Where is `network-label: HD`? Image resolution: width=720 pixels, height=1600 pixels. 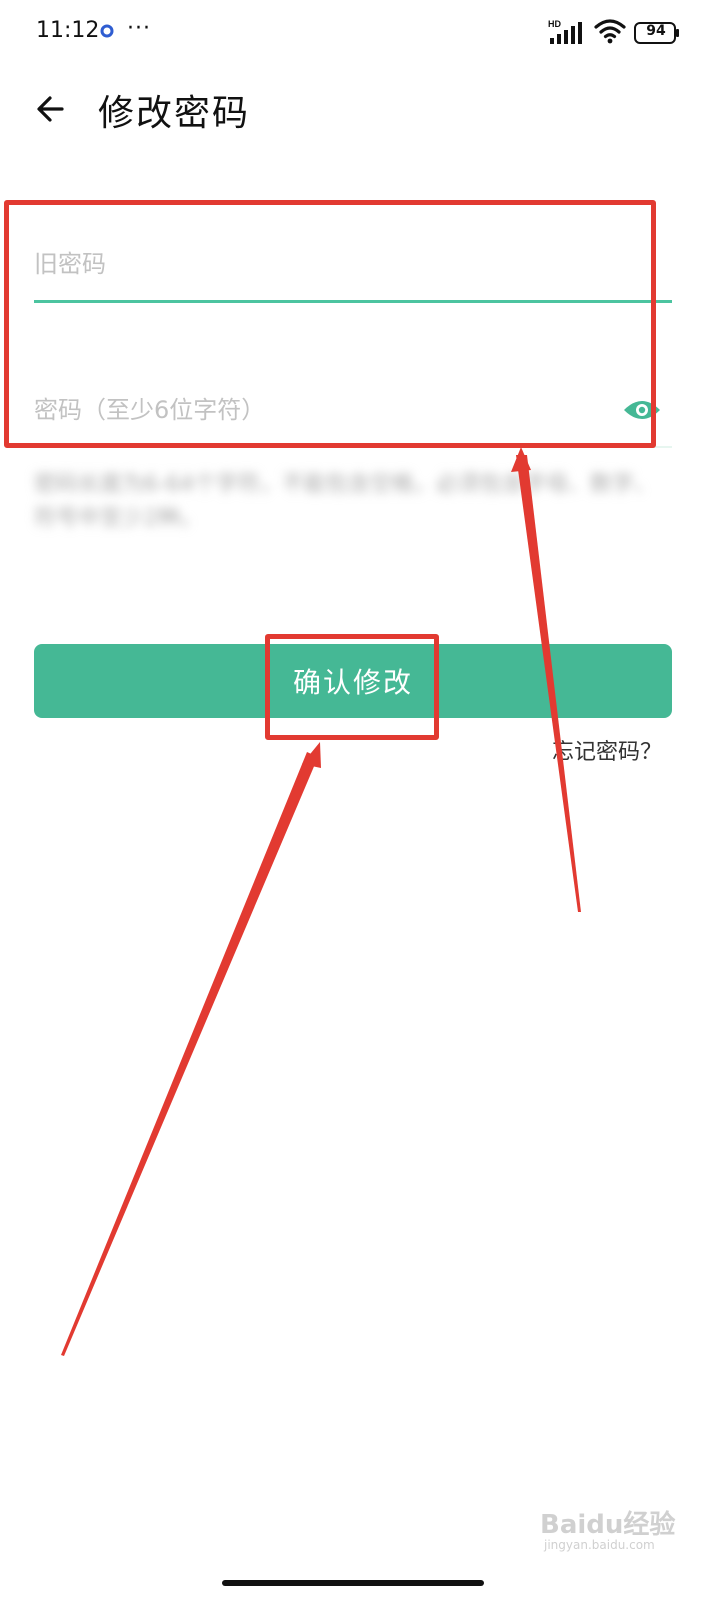 network-label: HD is located at coordinates (554, 24).